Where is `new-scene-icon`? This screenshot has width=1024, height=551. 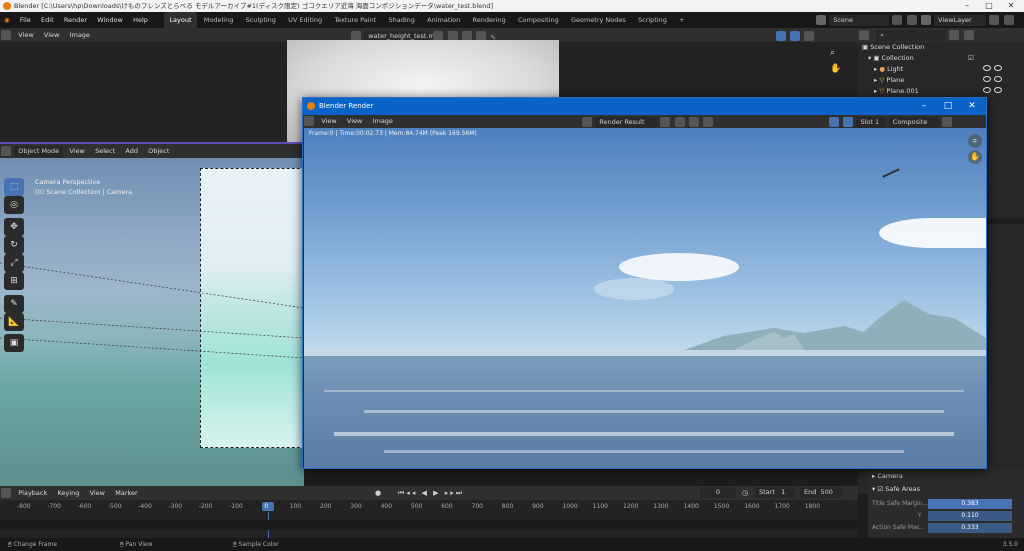 new-scene-icon is located at coordinates (897, 20).